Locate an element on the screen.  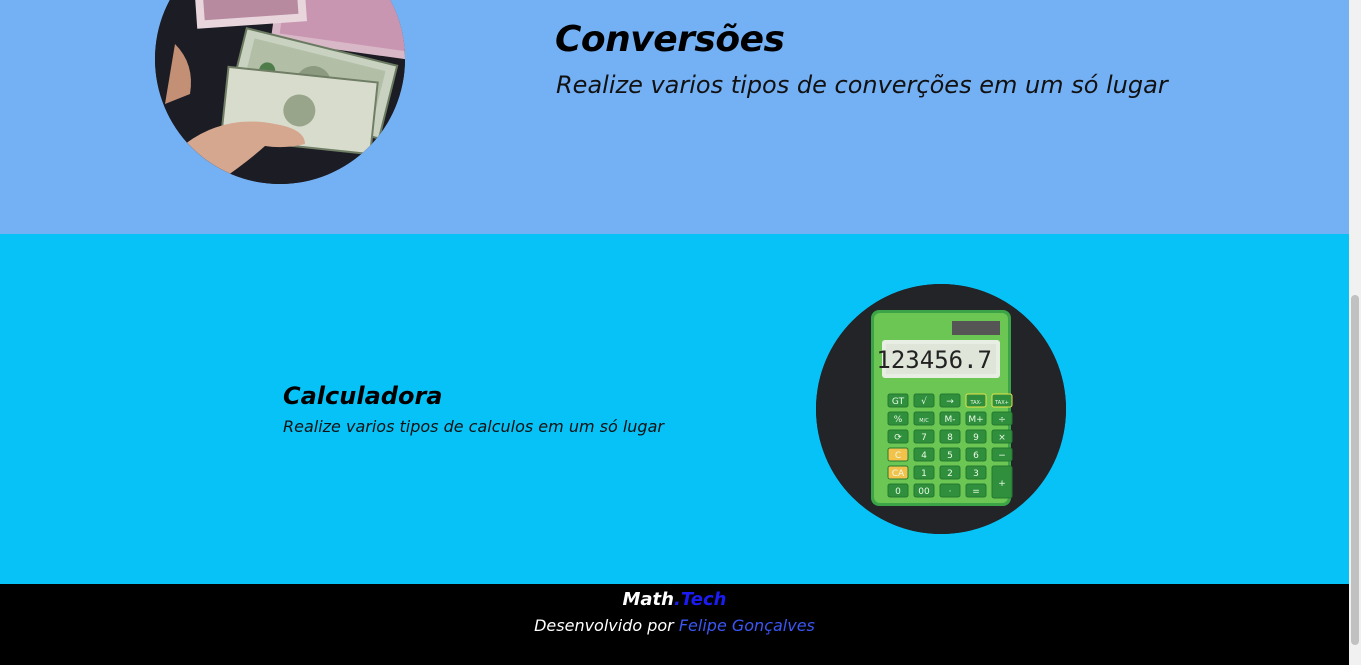
calc-key-label: C is located at coordinates (898, 456).